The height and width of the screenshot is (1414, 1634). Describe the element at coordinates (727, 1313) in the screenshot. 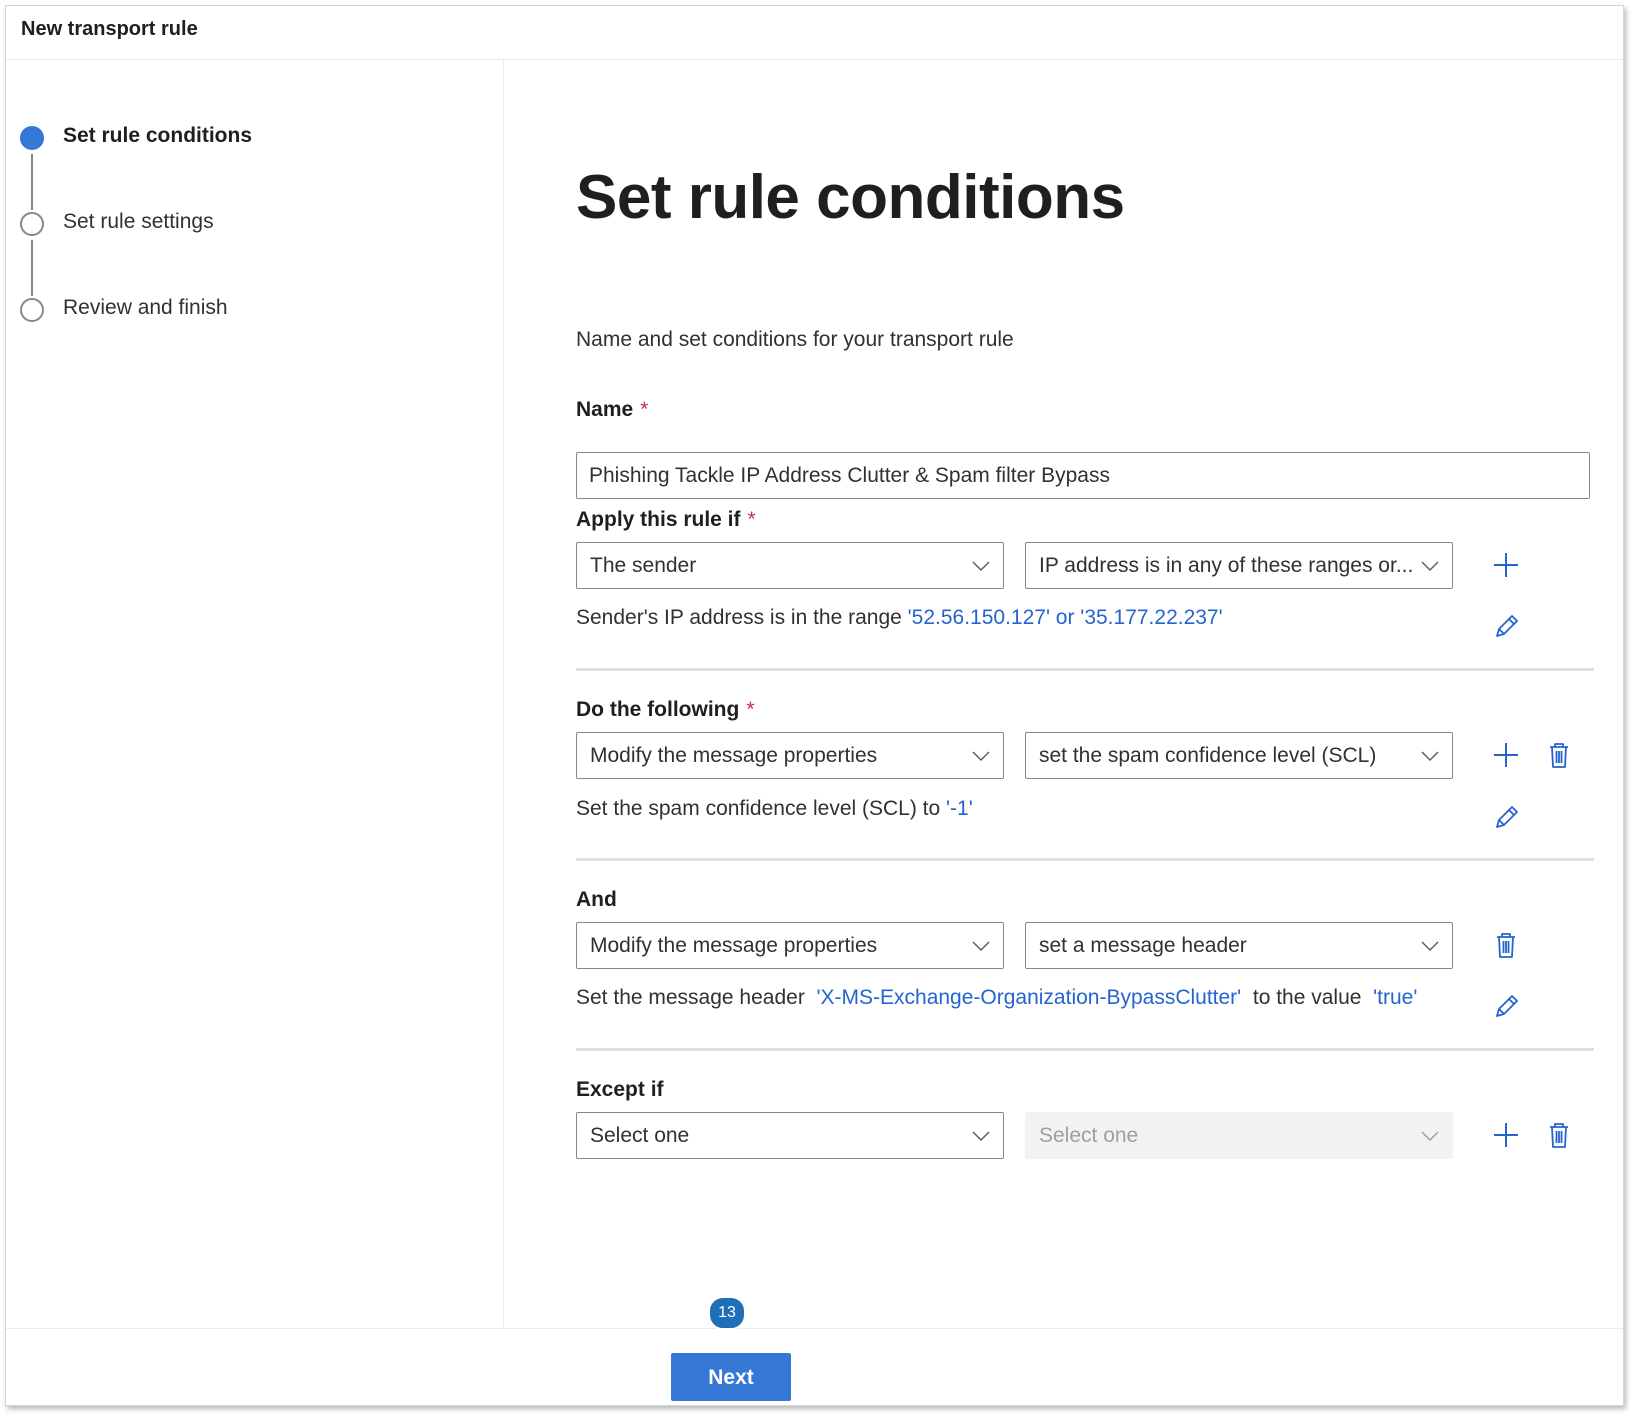

I see `step-number-badge: 13` at that location.